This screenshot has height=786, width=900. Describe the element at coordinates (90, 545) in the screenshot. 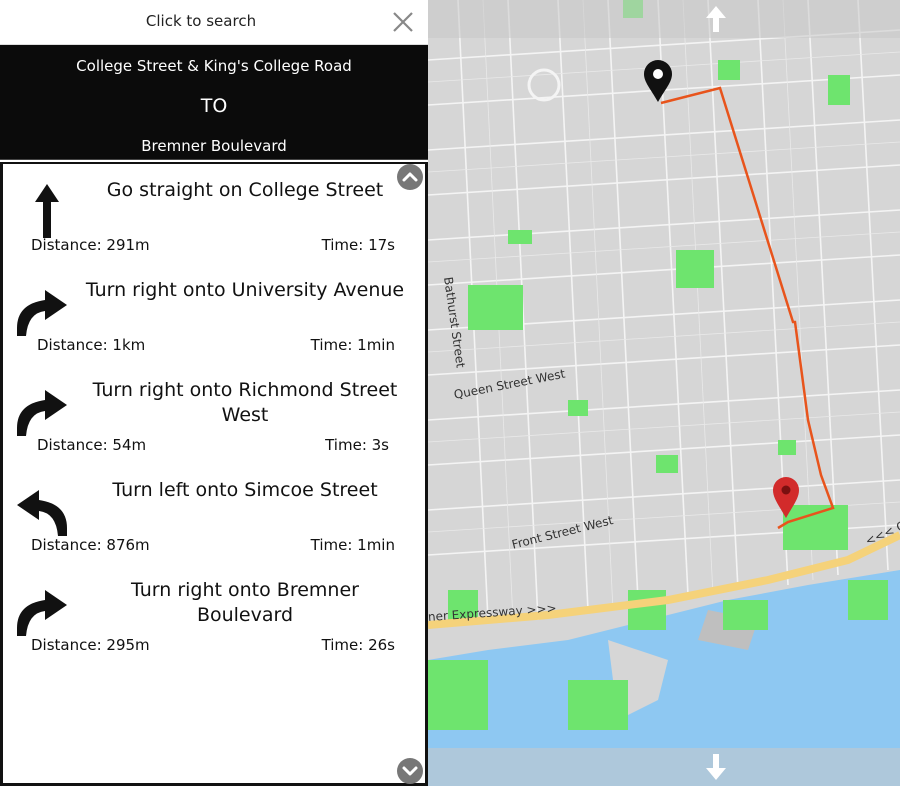

I see `step-distance: Distance: 876m` at that location.